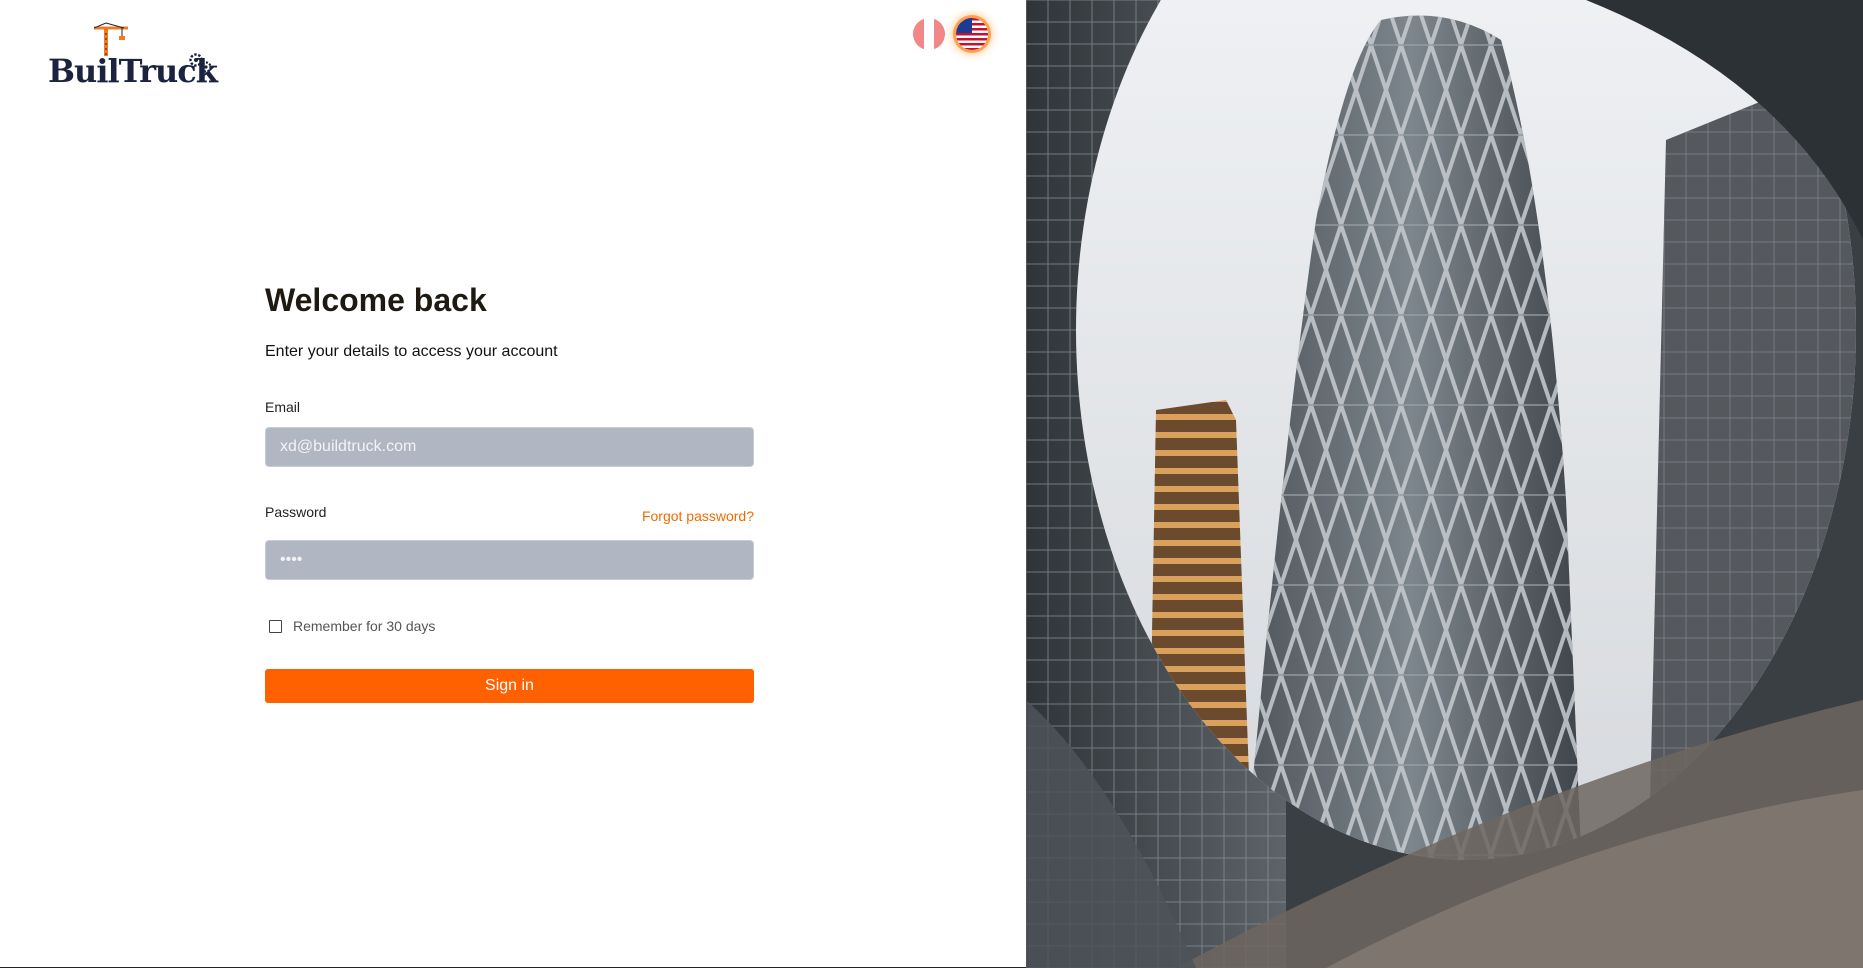 The height and width of the screenshot is (968, 1863). I want to click on peru-flag-icon, so click(929, 34).